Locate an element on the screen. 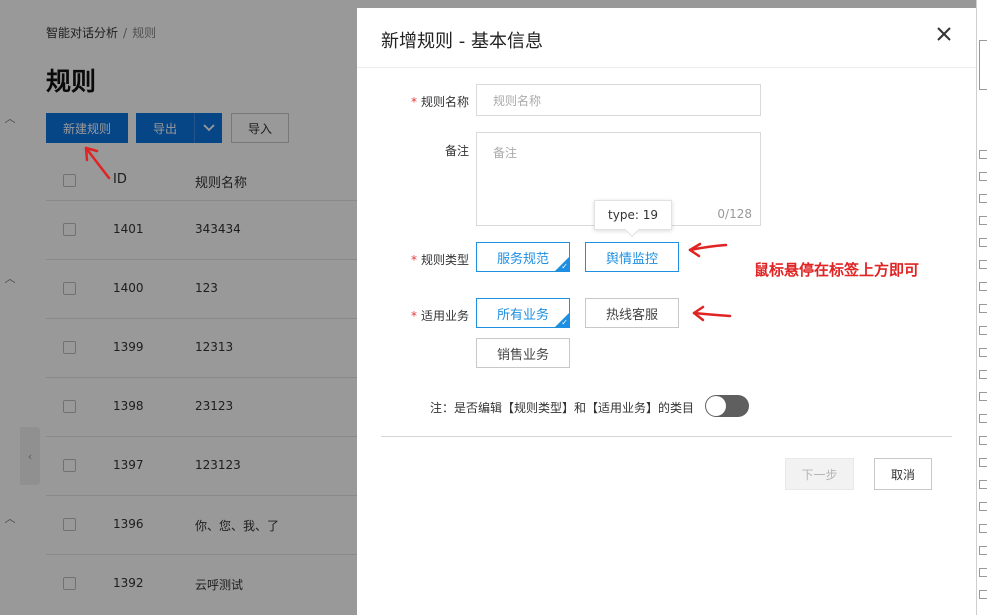 The width and height of the screenshot is (987, 615). modal-mask-top is located at coordinates (667, 4).